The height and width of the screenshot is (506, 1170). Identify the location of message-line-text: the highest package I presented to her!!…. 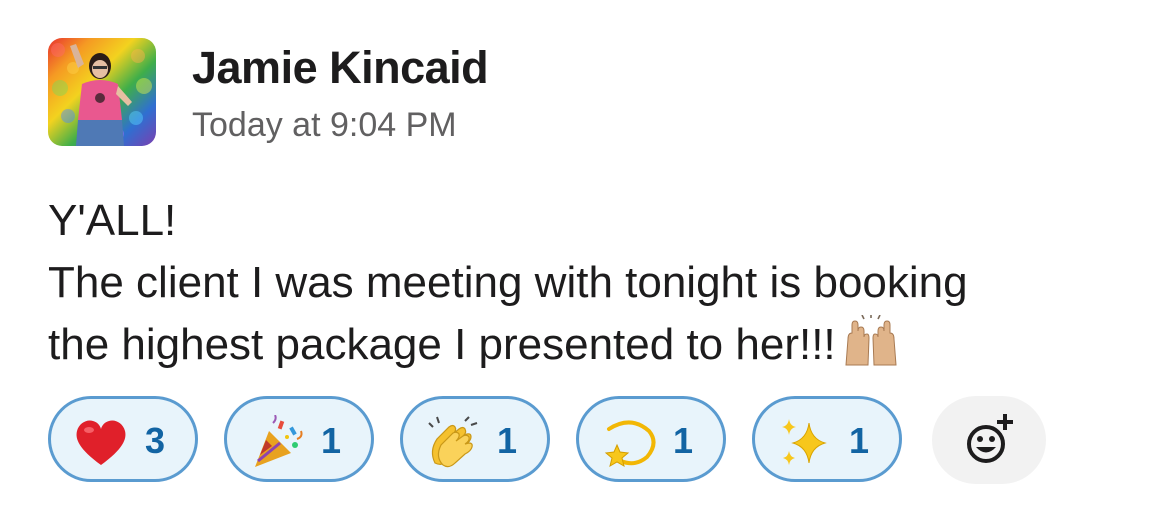
(442, 344).